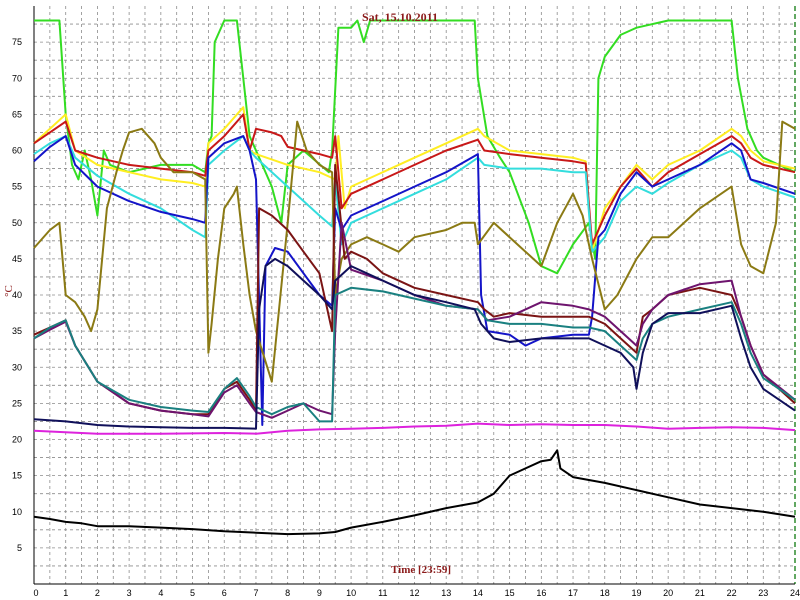 This screenshot has width=800, height=600. I want to click on x-tick-label: 16, so click(541, 593).